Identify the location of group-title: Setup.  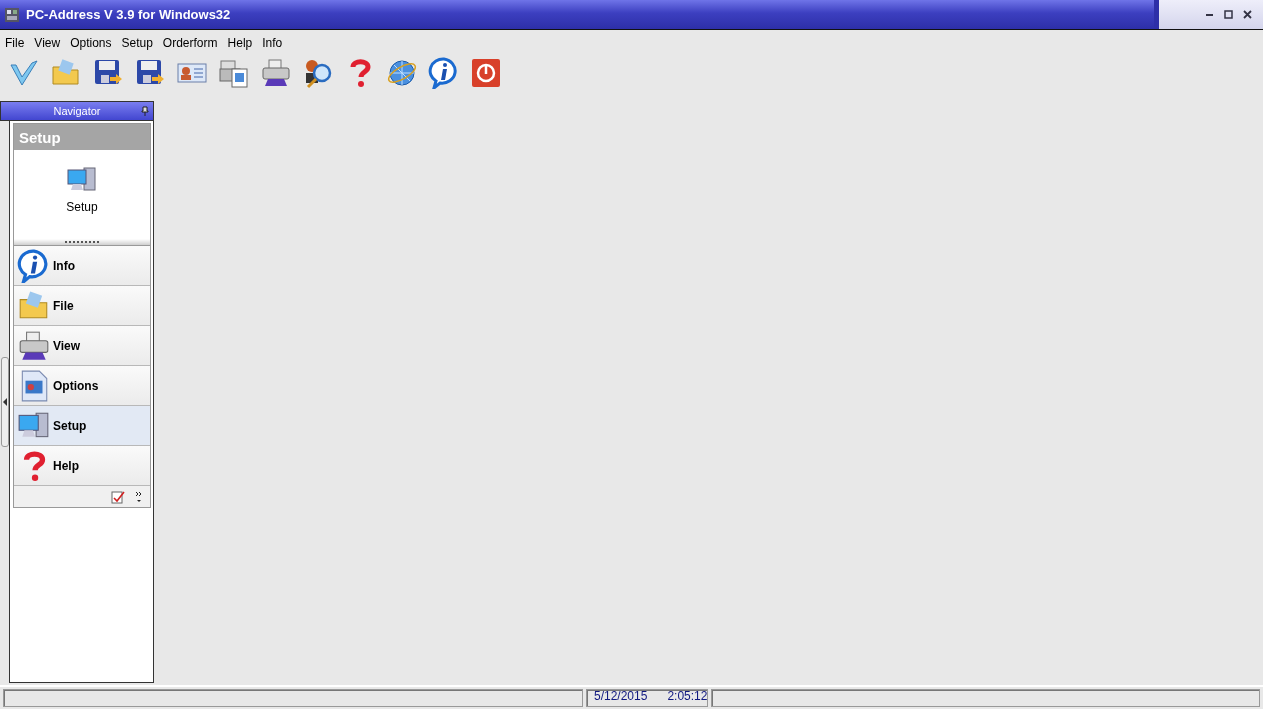
(40, 137).